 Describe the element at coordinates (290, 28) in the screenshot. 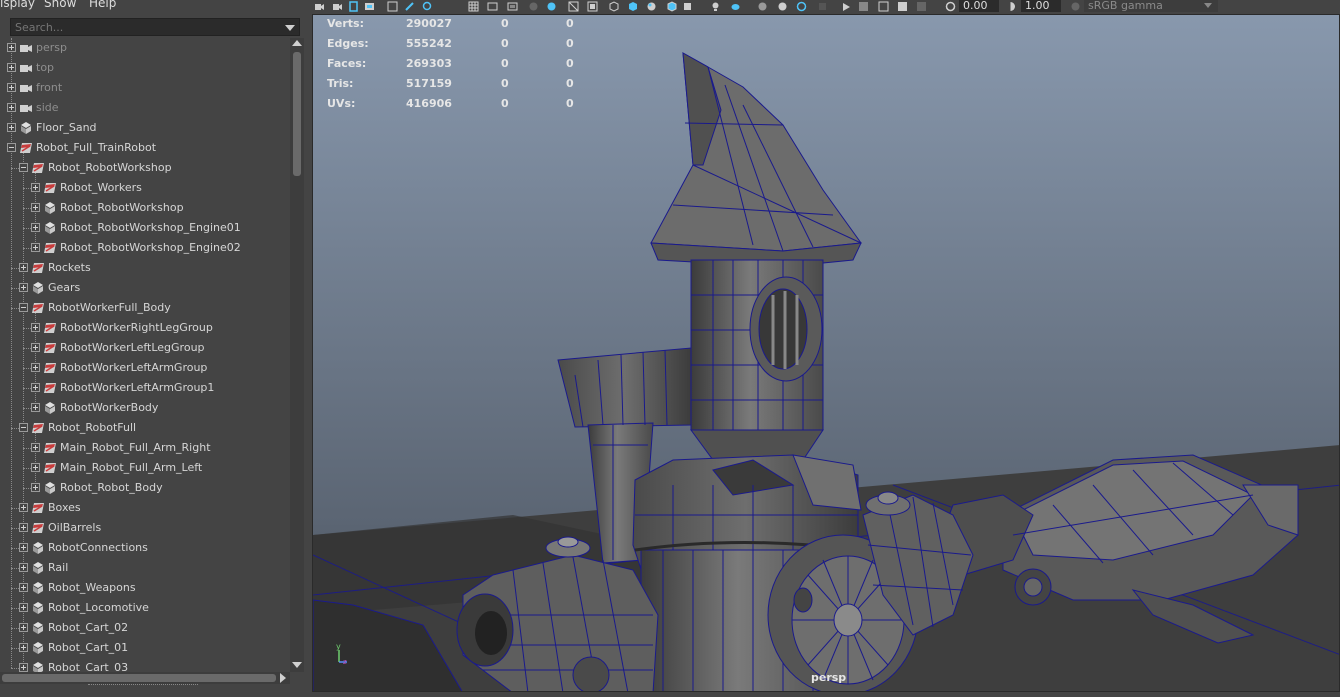

I see `search-dropdown-arrow-icon` at that location.